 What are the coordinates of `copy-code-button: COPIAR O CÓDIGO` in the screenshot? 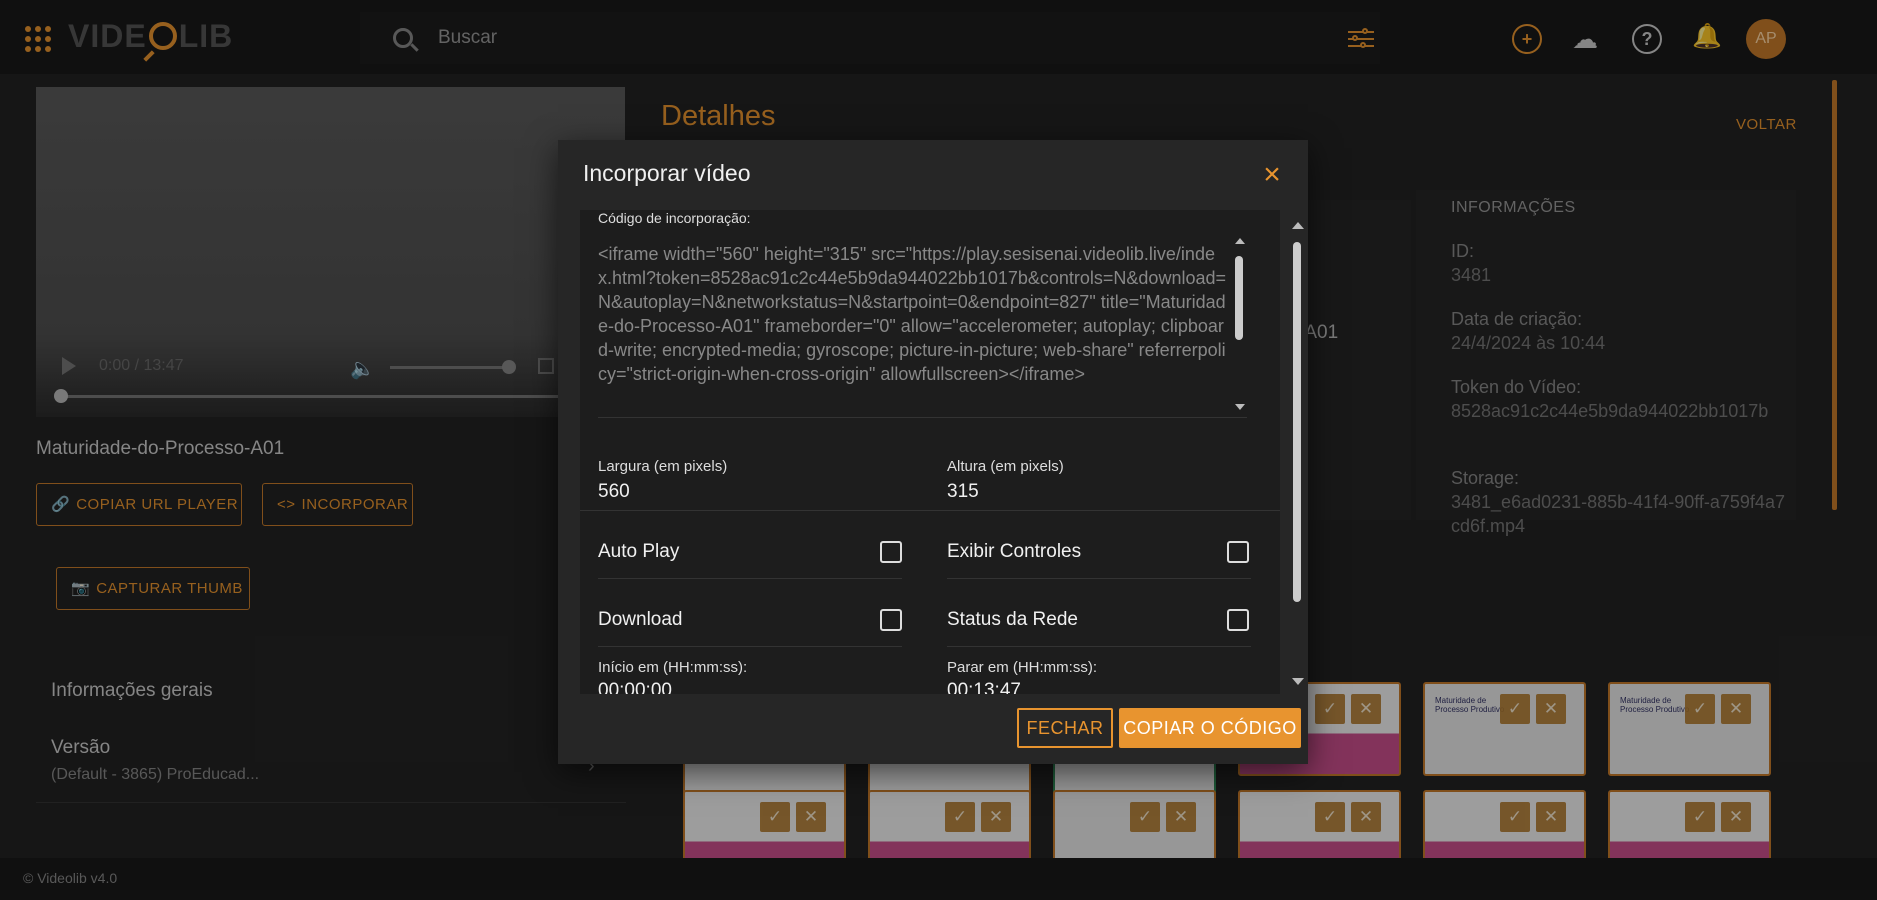 It's located at (1210, 728).